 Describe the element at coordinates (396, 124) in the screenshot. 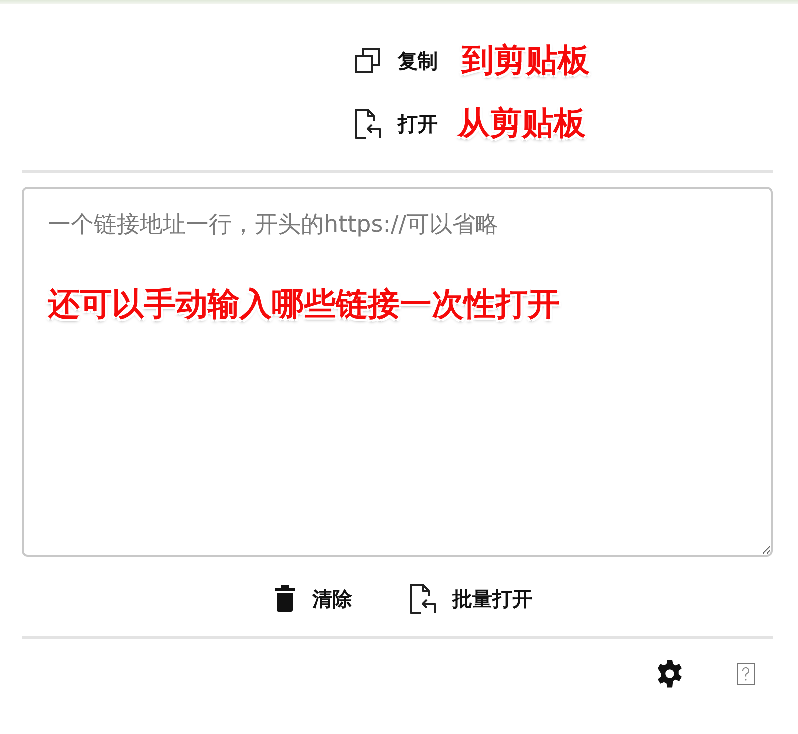

I see `open-button: 打开` at that location.